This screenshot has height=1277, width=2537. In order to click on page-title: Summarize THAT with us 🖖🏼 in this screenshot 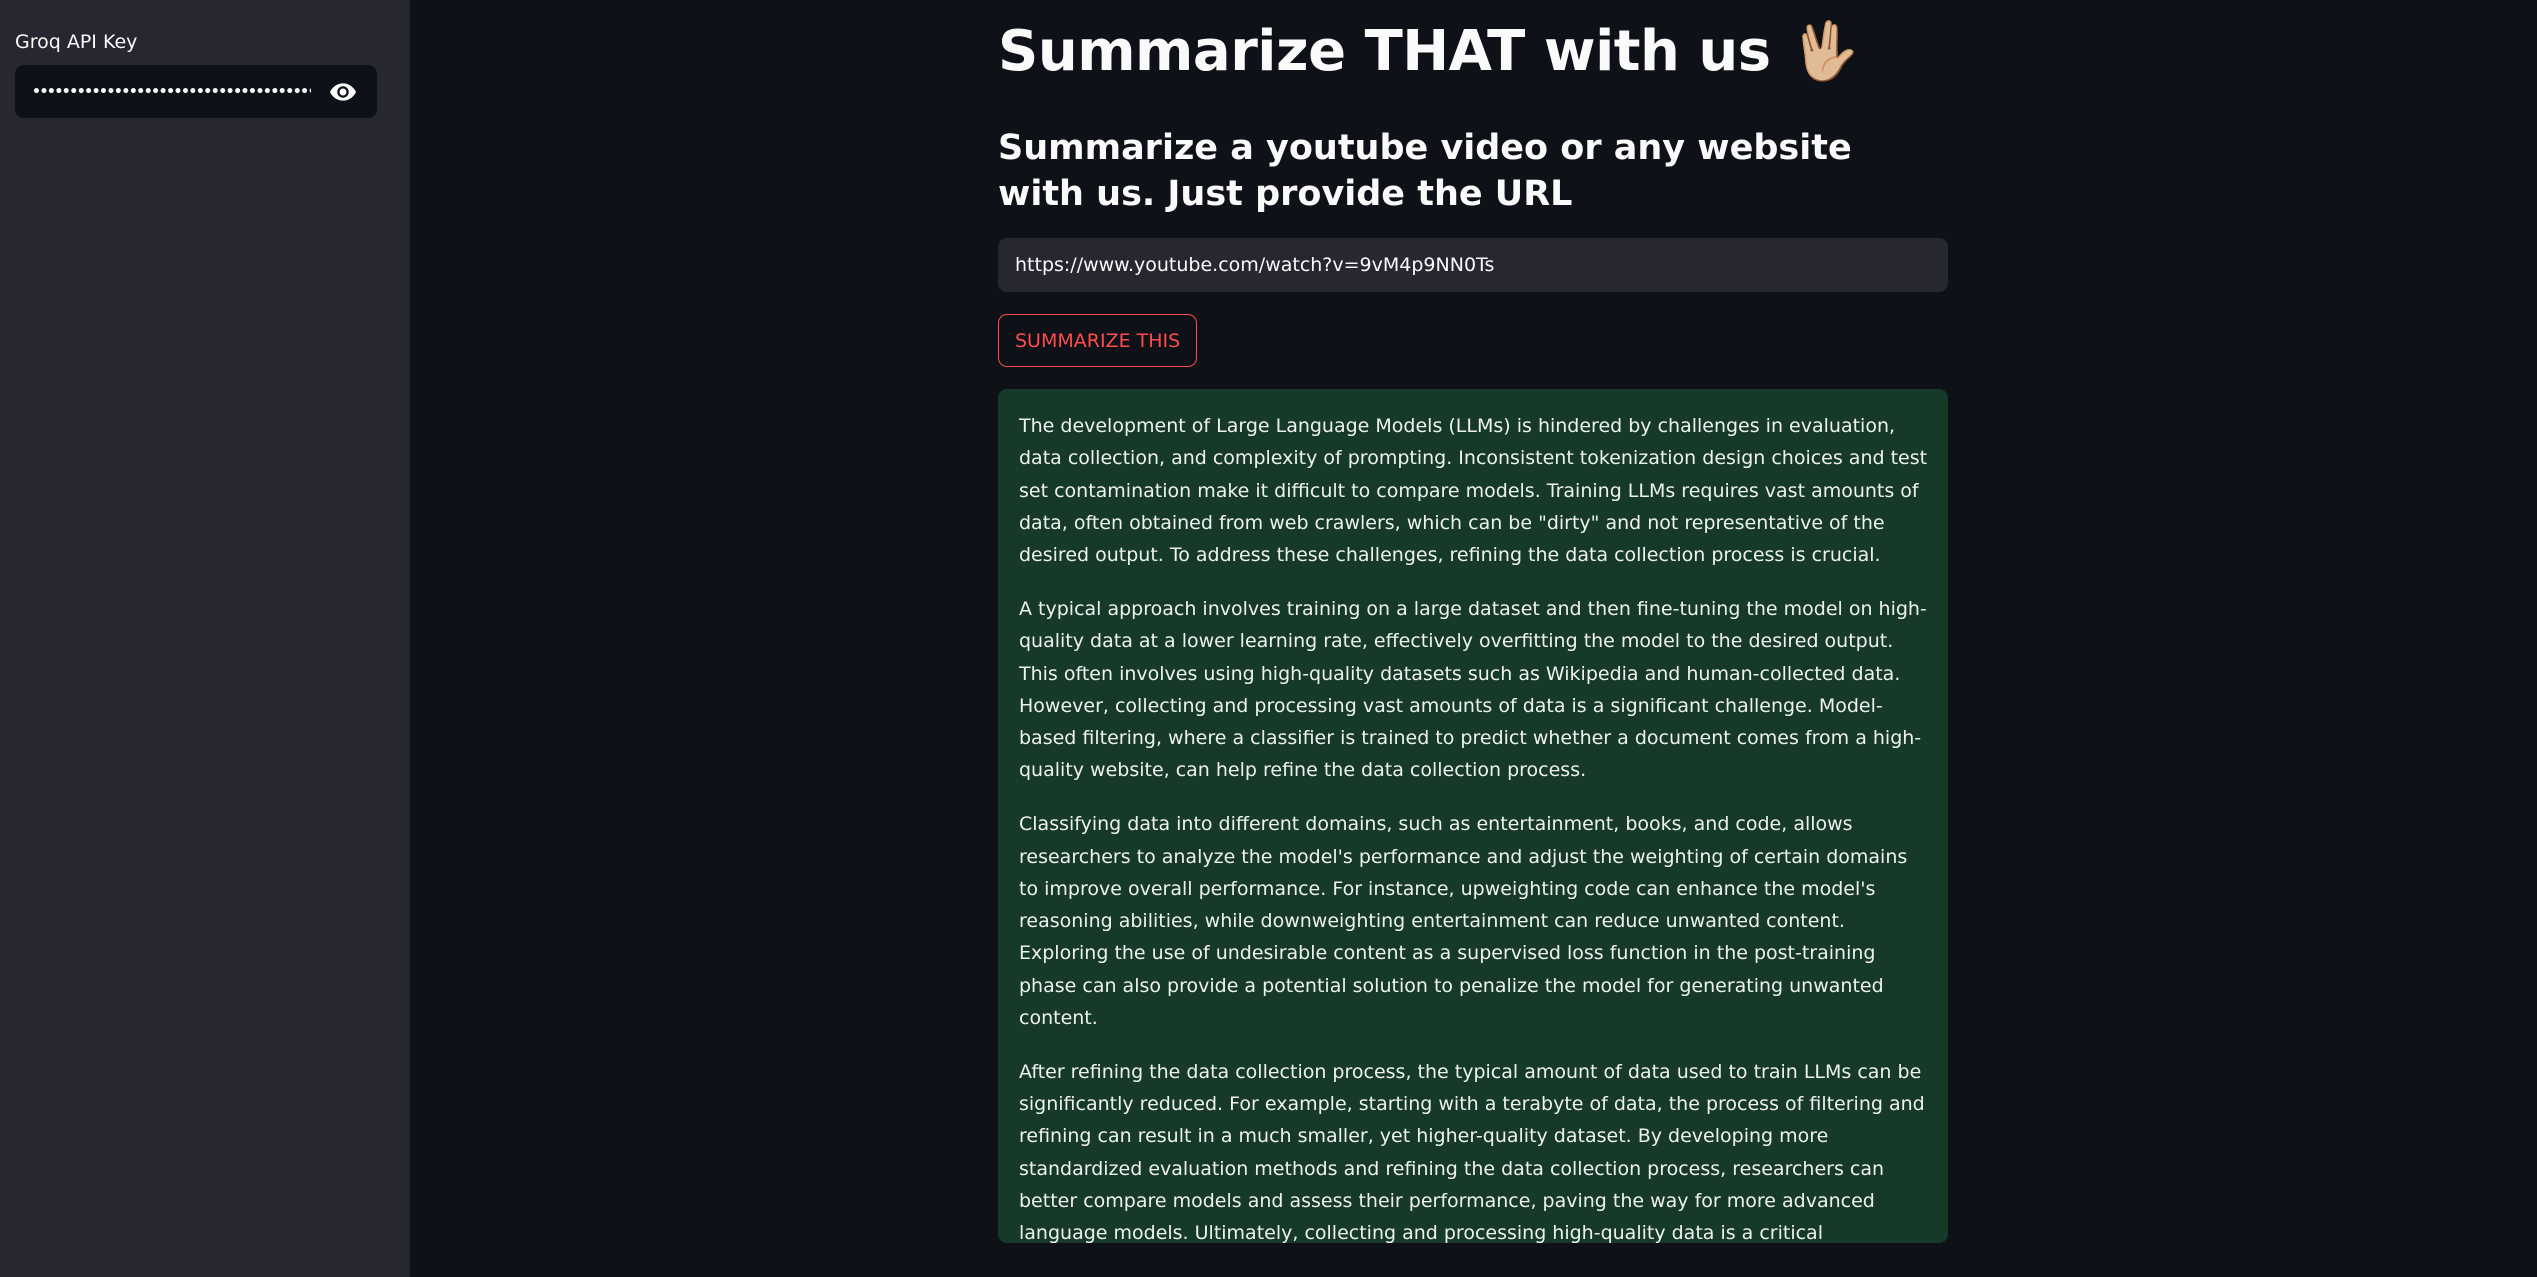, I will do `click(1428, 51)`.